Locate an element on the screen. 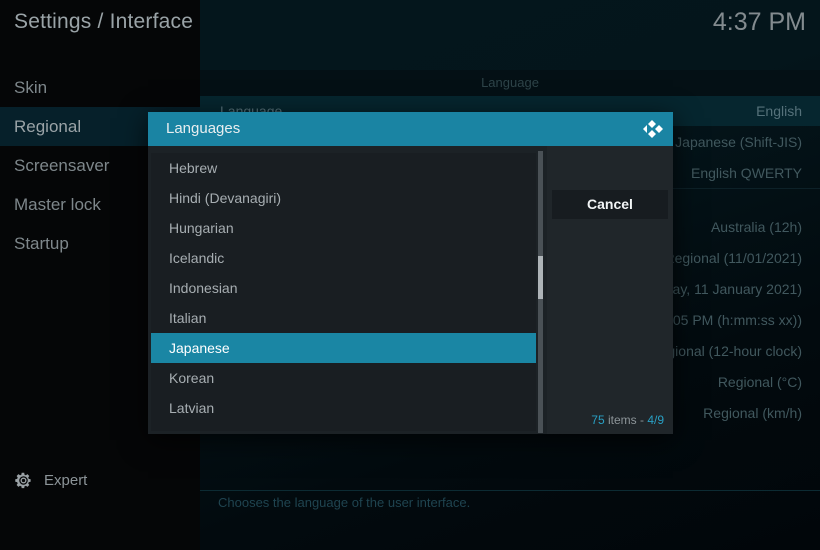 The image size is (820, 550). language-list-item: Indonesian is located at coordinates (343, 288).